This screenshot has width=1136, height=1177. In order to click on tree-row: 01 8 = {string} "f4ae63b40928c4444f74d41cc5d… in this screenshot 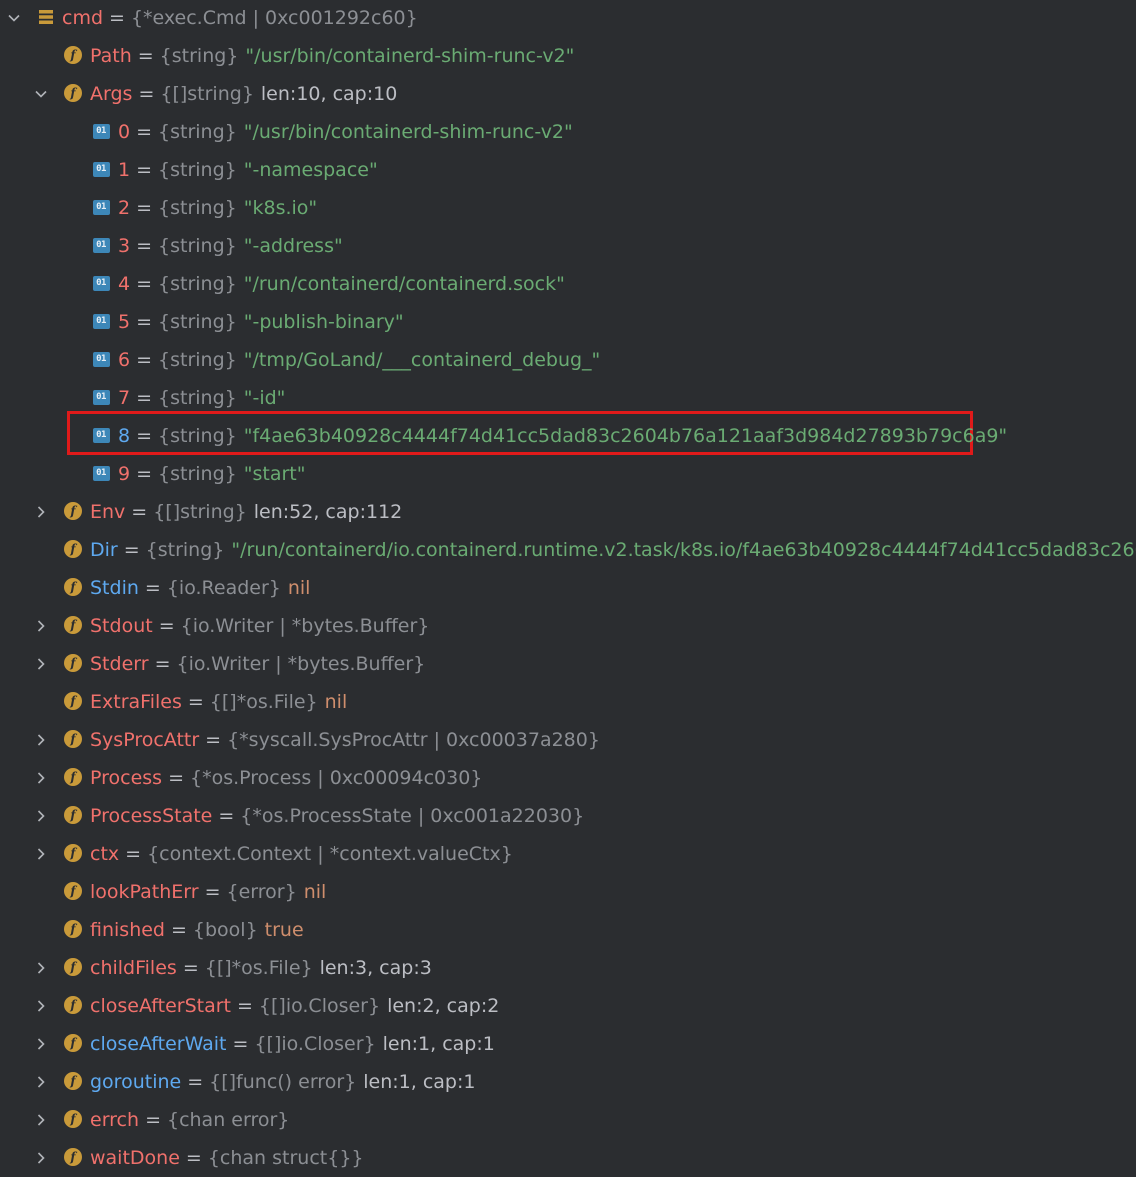, I will do `click(568, 436)`.